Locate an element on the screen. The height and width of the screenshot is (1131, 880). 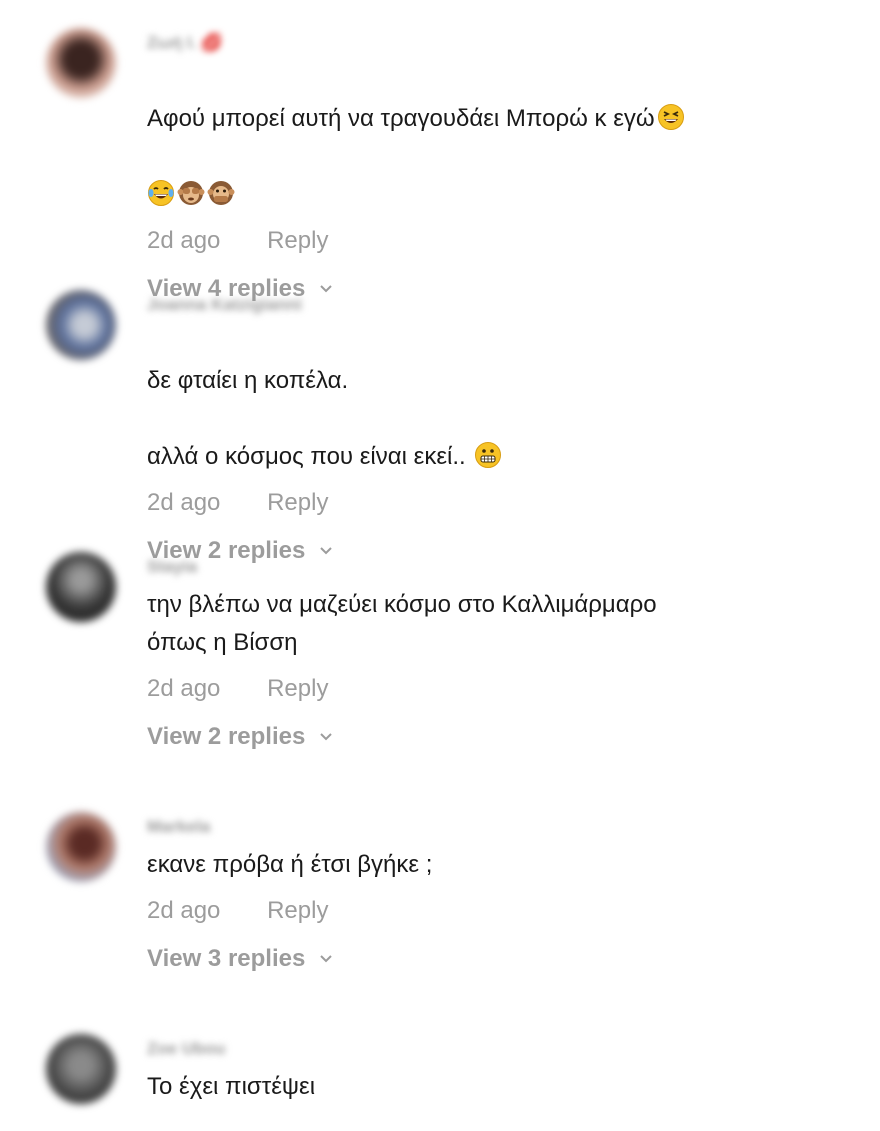
comment-username: Ζωή Ι. 💋 is located at coordinates (184, 43).